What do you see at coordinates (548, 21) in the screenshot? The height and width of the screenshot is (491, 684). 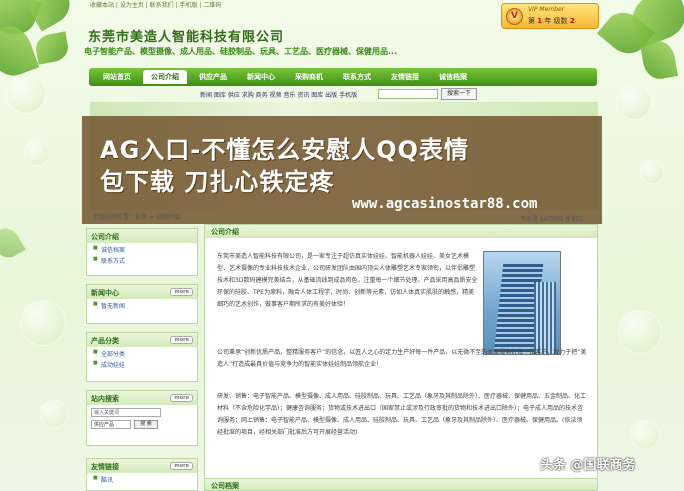 I see `vip-year-unit: 年` at bounding box center [548, 21].